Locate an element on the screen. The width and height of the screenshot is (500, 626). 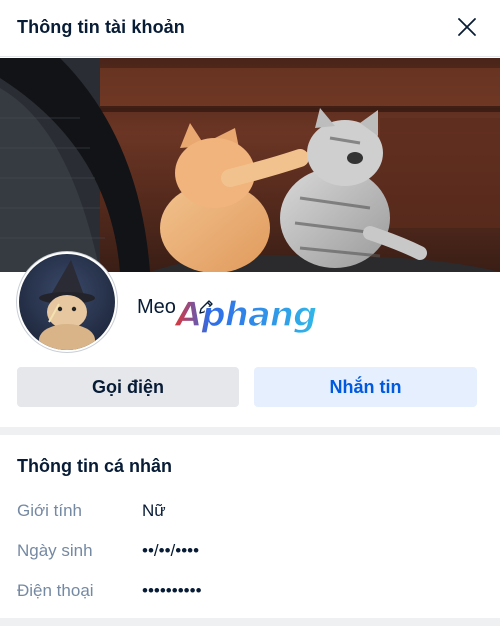
avatar is located at coordinates (67, 302).